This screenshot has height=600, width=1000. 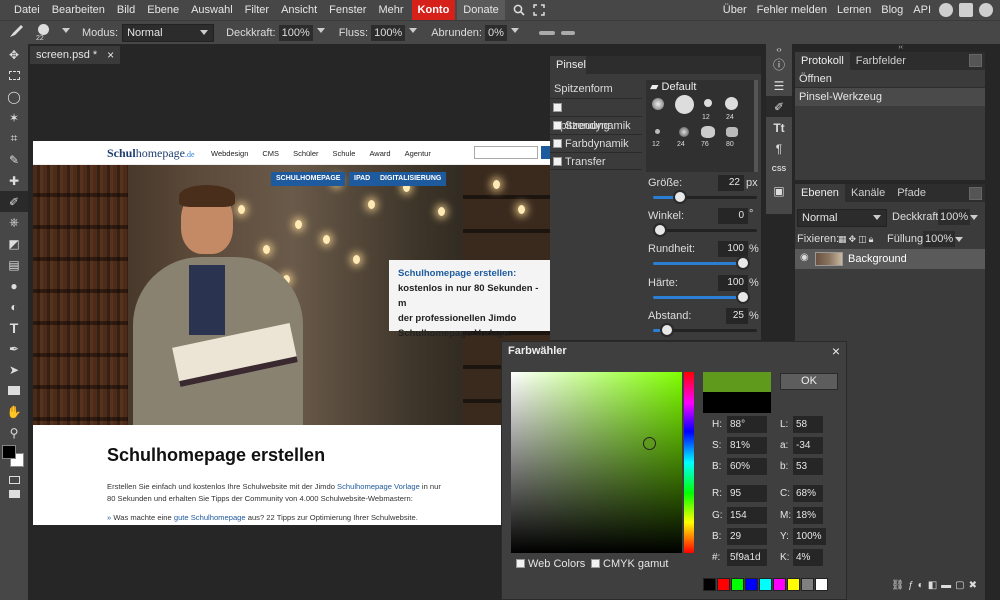 What do you see at coordinates (433, 10) in the screenshot?
I see `konto-button: Konto` at bounding box center [433, 10].